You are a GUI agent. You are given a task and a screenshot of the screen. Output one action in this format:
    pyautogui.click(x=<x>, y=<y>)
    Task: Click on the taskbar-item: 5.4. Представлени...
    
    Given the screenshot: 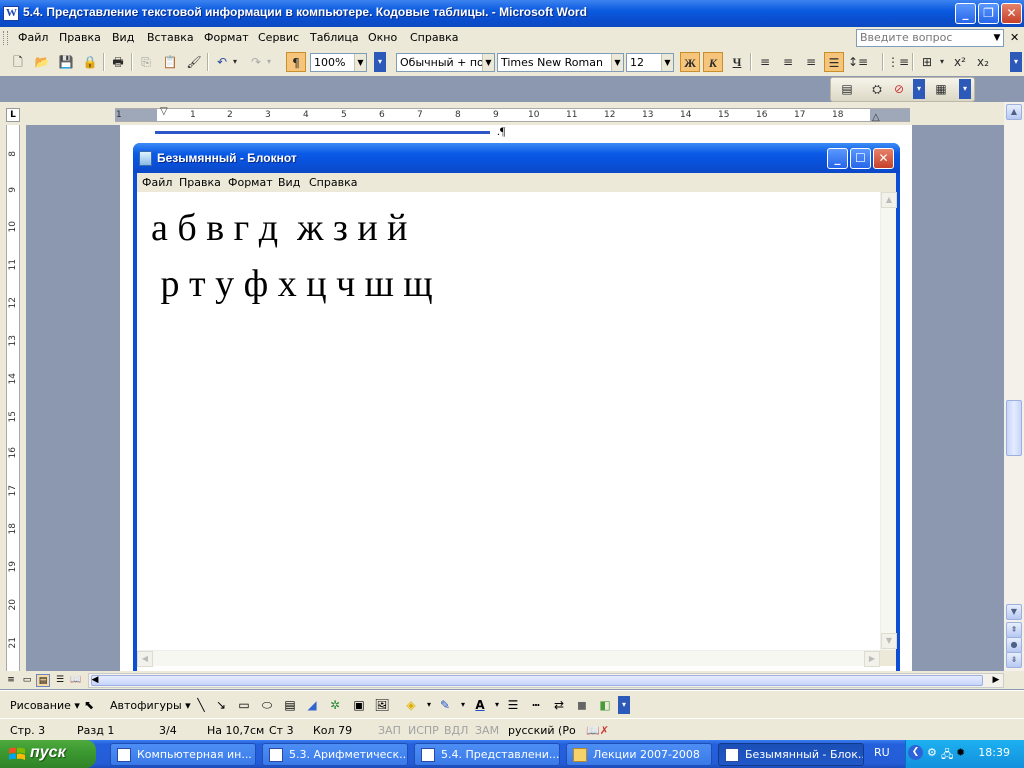 What is the action you would take?
    pyautogui.click(x=487, y=754)
    